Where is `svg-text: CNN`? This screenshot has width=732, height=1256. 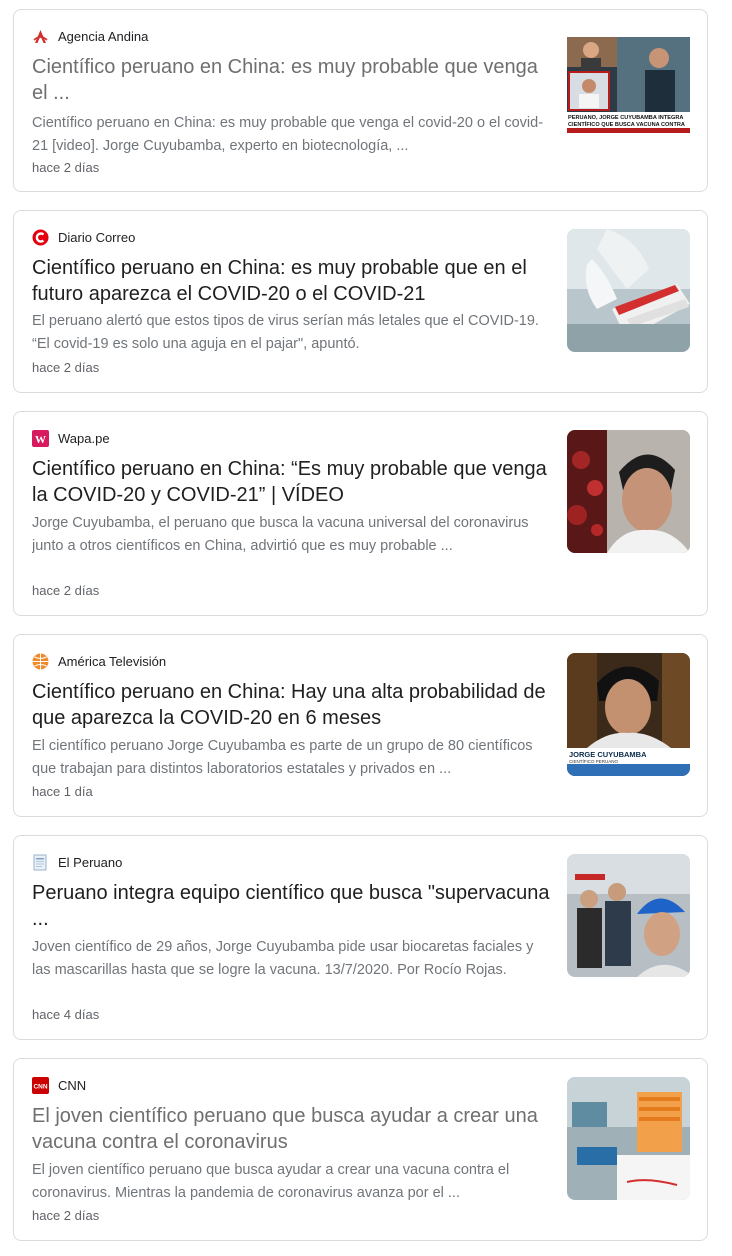 svg-text: CNN is located at coordinates (40, 1087).